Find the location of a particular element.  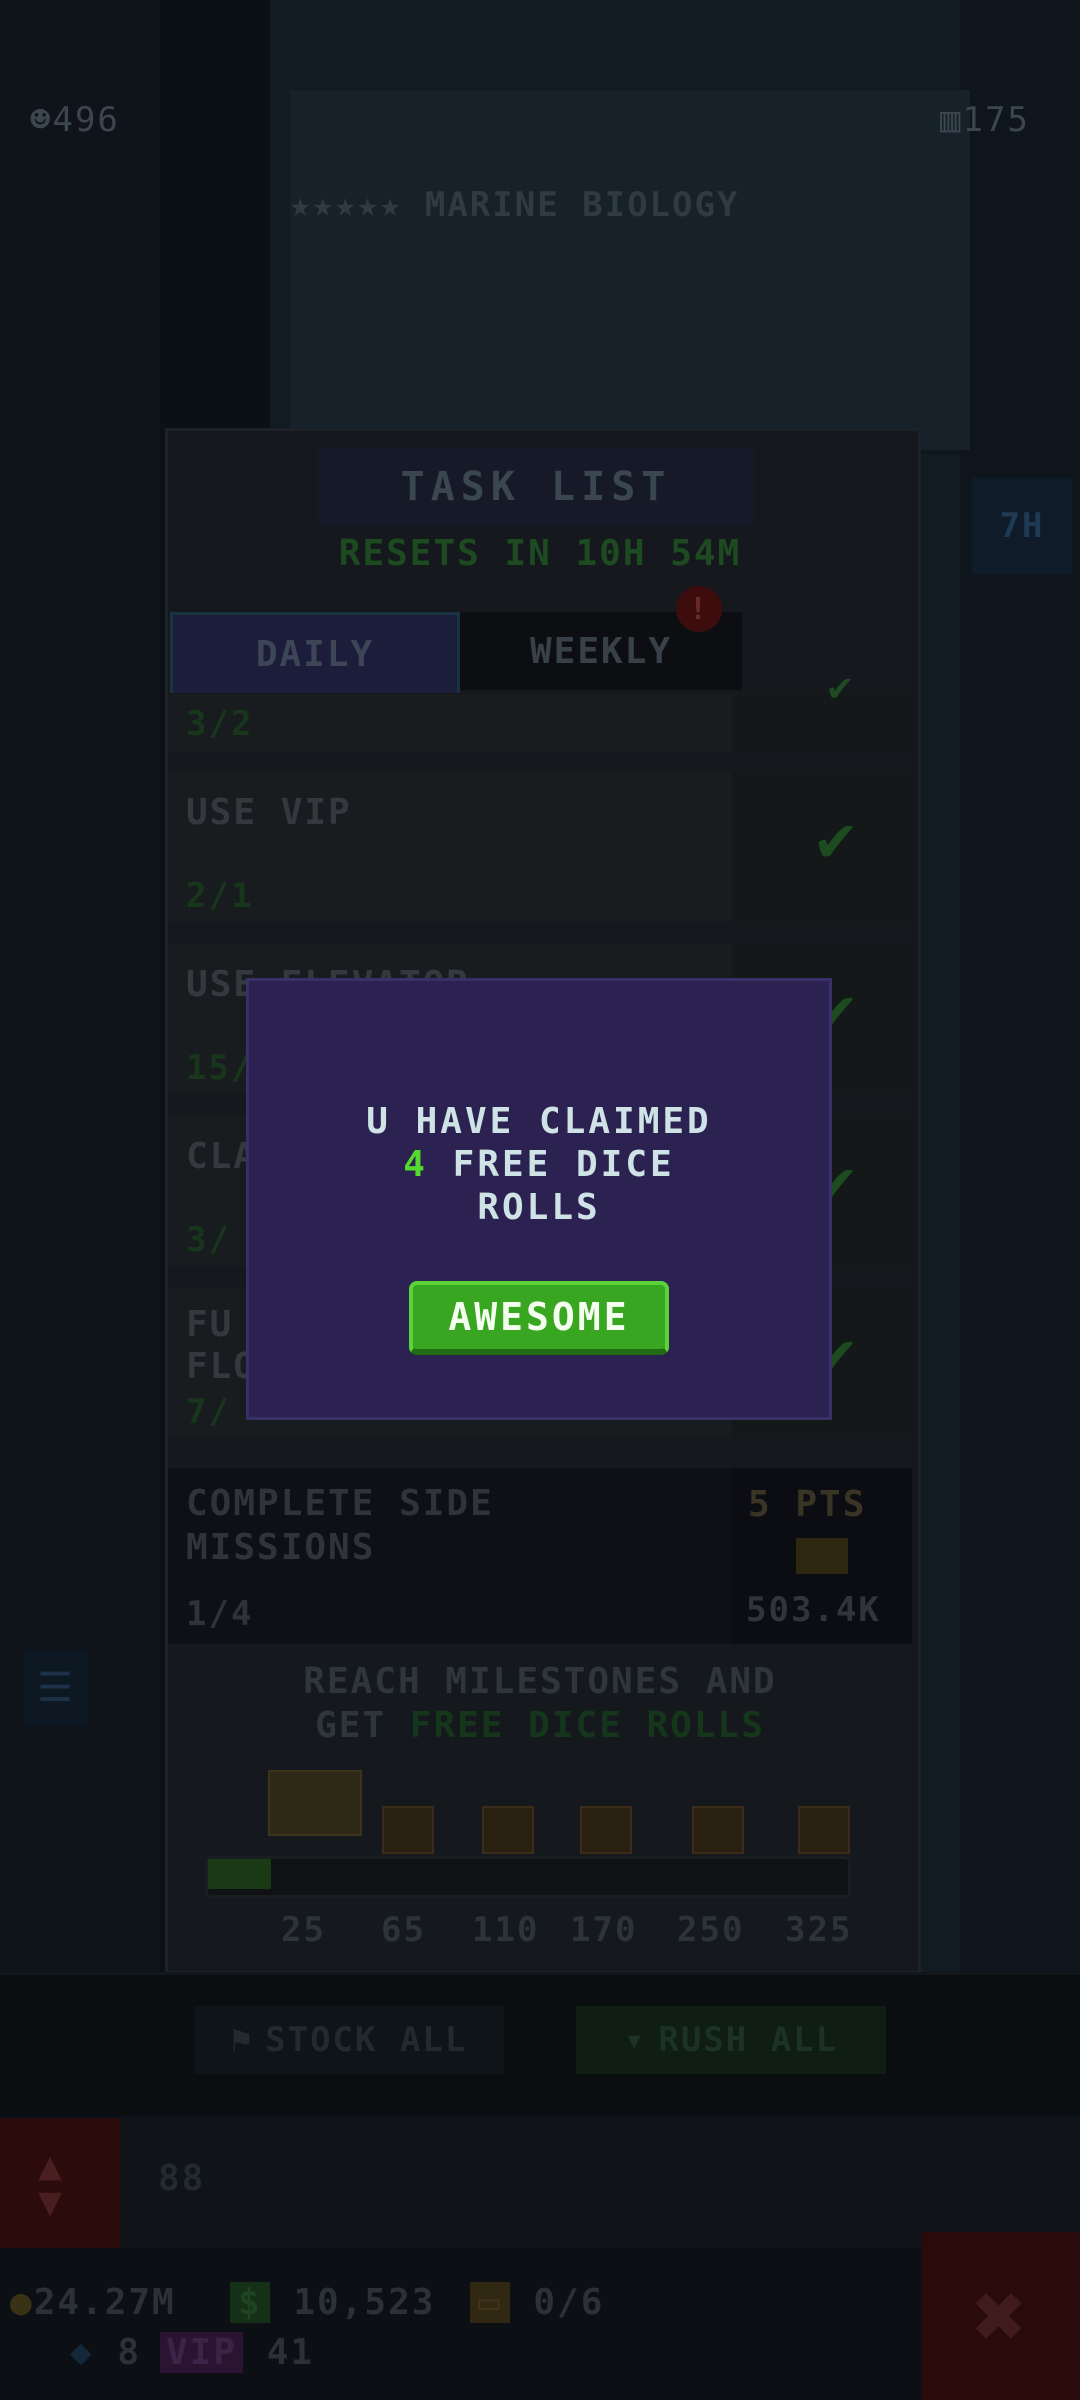

milestone-text-highlight: FREE DICE ROLLS is located at coordinates (587, 1725).